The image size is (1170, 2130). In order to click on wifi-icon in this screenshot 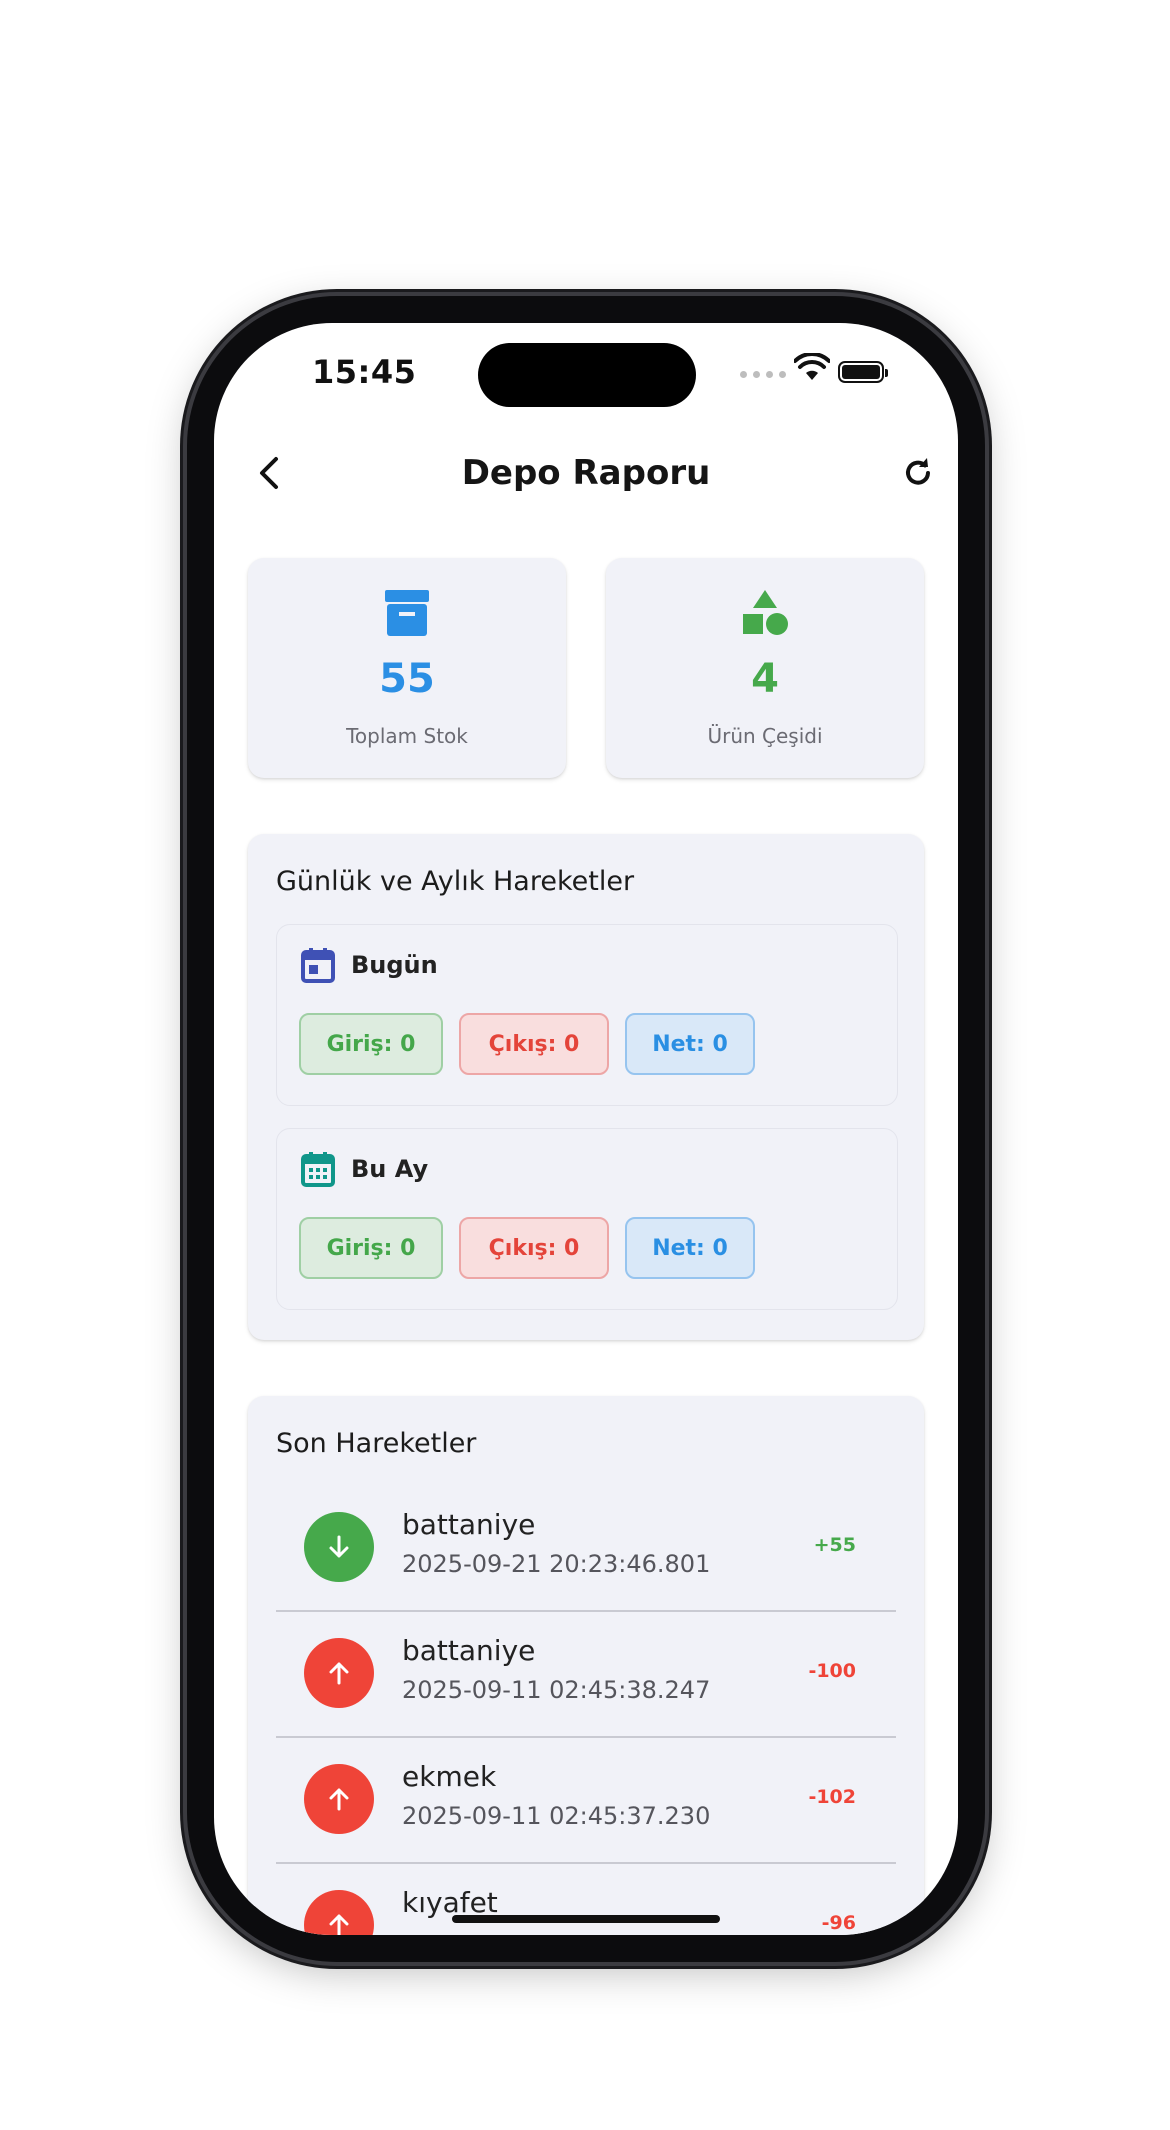, I will do `click(812, 366)`.